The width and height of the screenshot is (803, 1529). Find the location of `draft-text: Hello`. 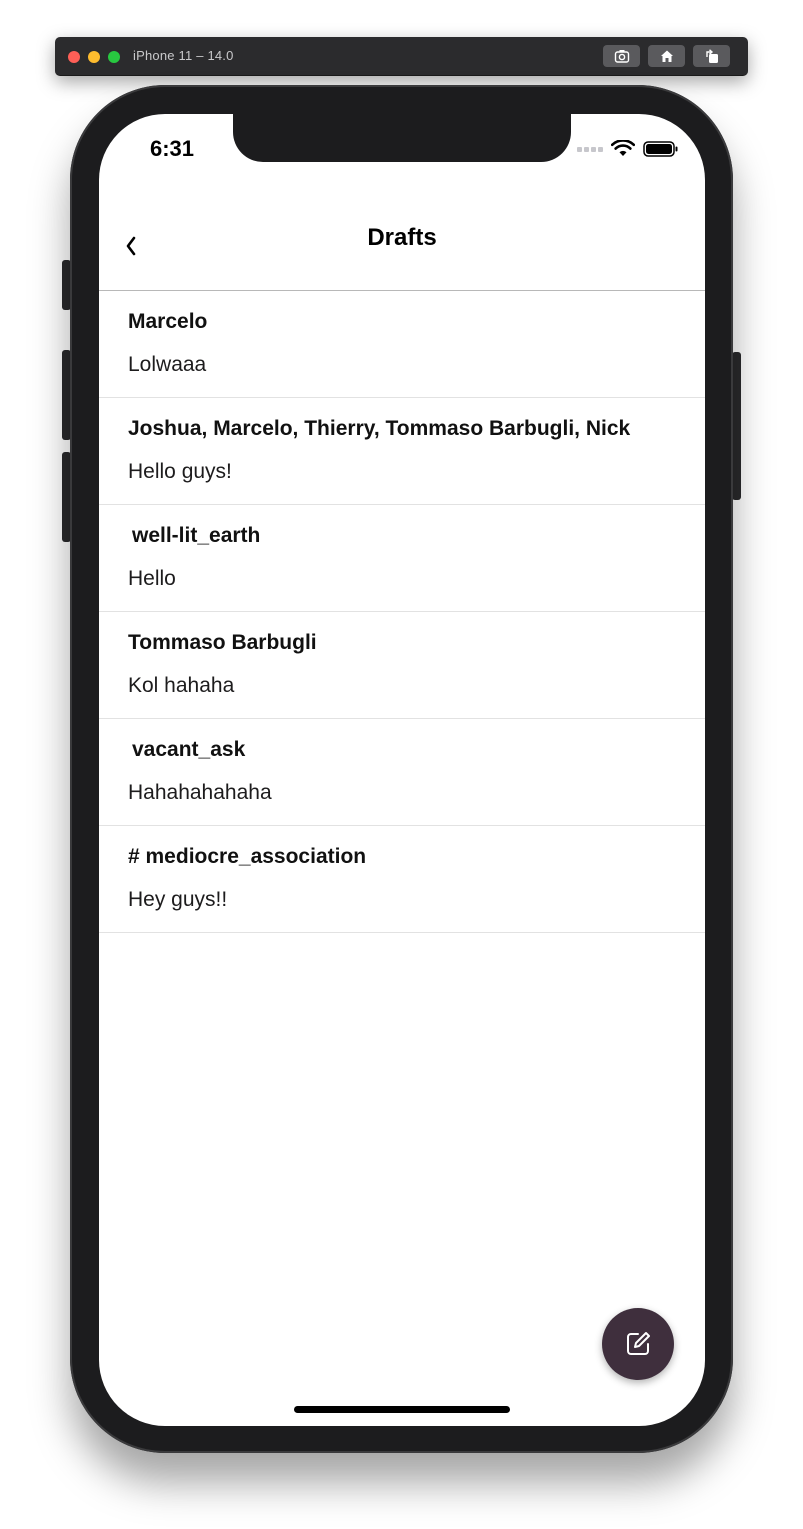

draft-text: Hello is located at coordinates (152, 578).